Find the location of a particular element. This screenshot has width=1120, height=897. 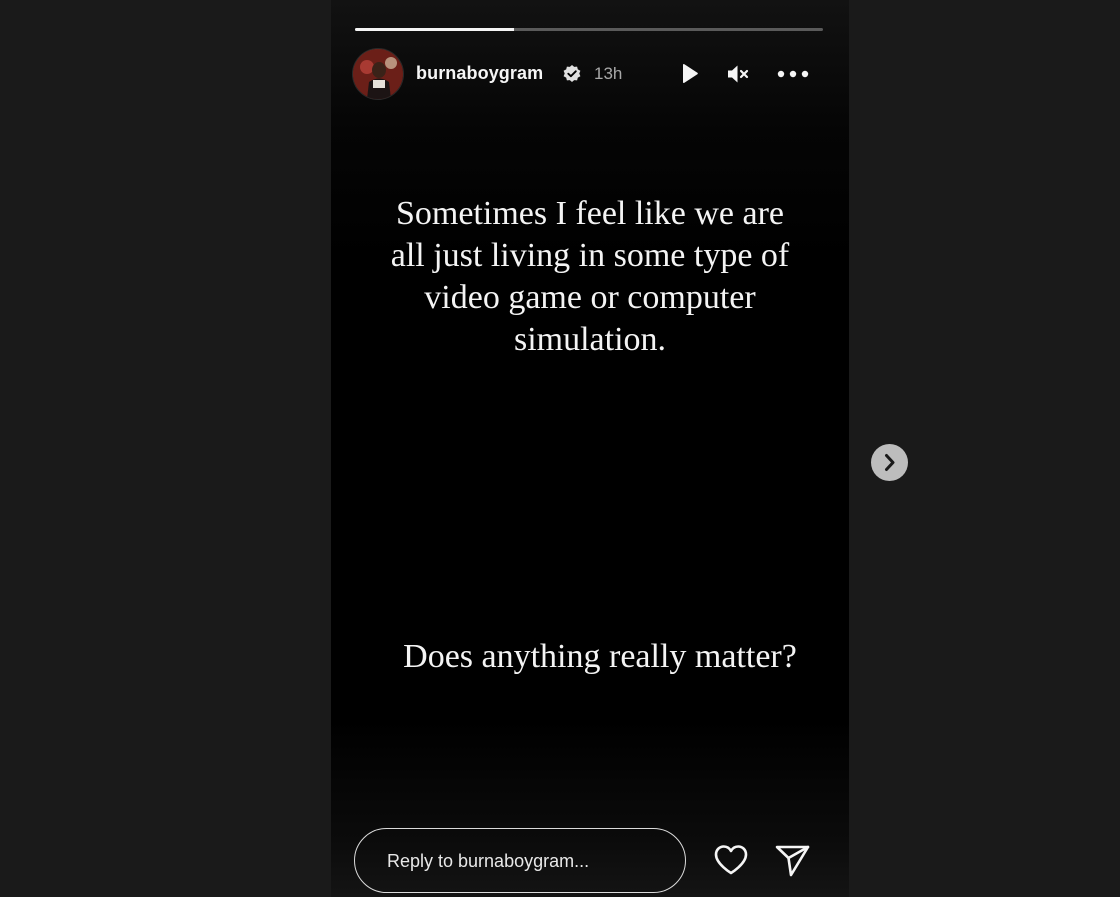

story-progress-fill is located at coordinates (435, 29).